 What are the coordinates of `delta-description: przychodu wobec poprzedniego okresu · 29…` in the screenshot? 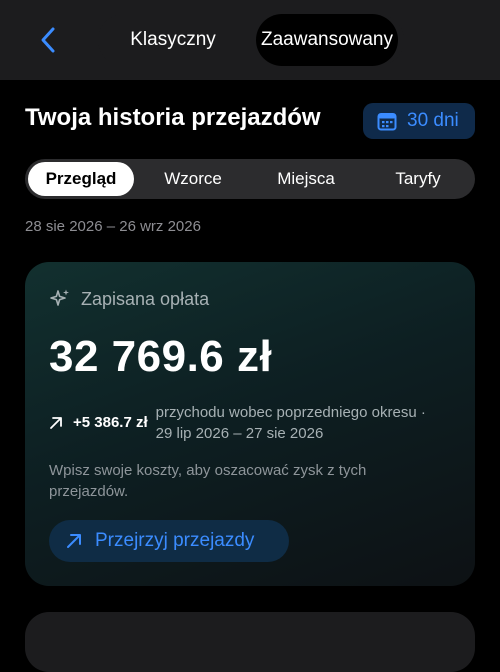 It's located at (291, 423).